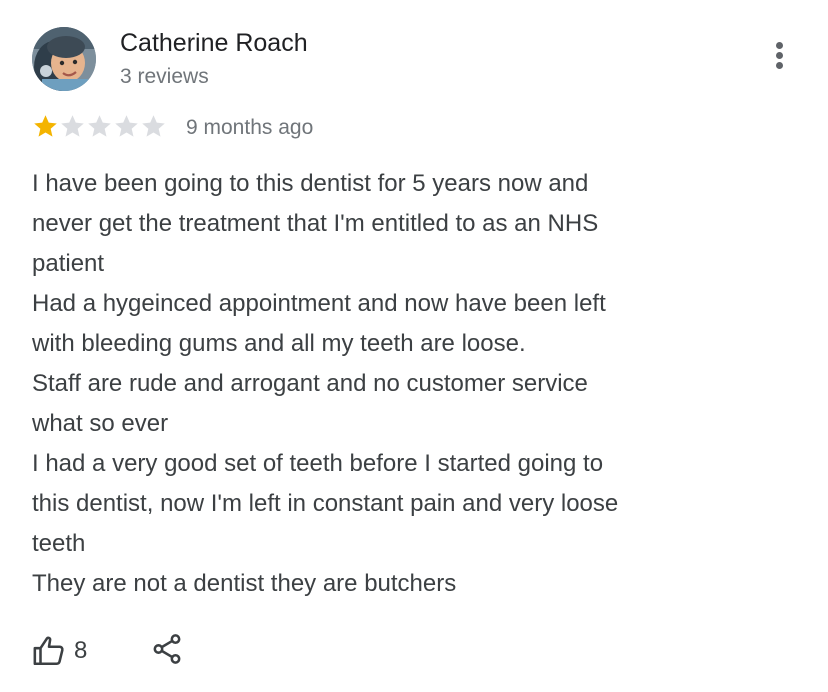 This screenshot has height=692, width=828. What do you see at coordinates (45, 126) in the screenshot?
I see `star-filled-icon` at bounding box center [45, 126].